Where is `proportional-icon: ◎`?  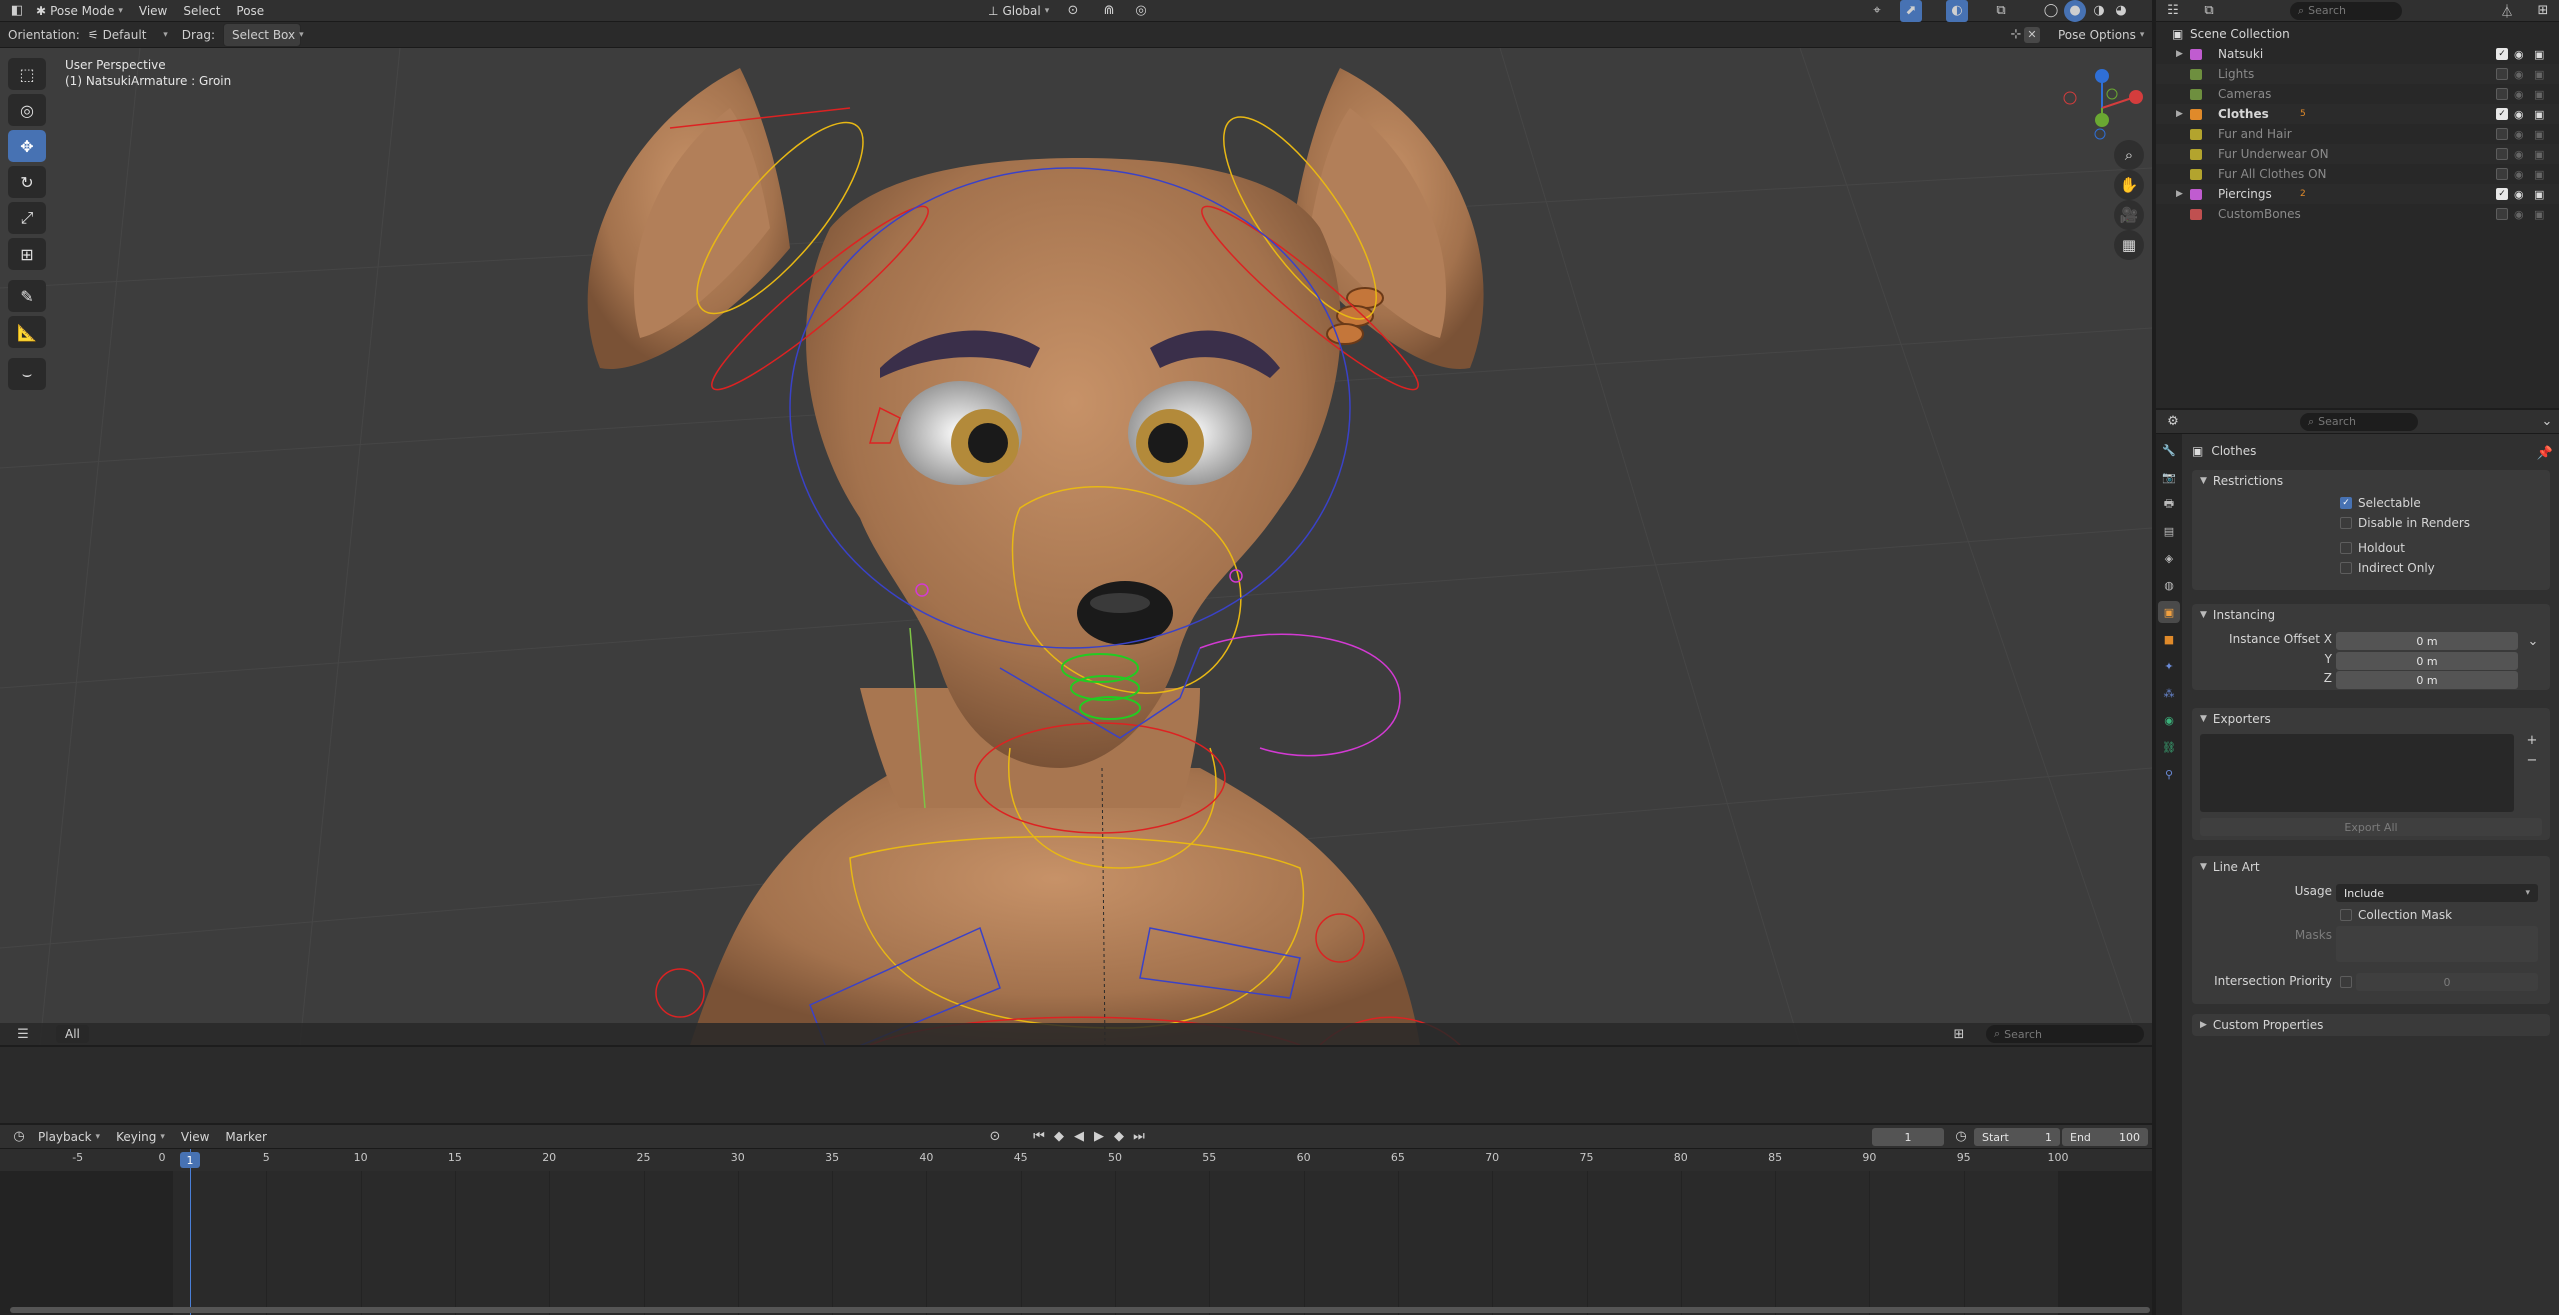 proportional-icon: ◎ is located at coordinates (1141, 11).